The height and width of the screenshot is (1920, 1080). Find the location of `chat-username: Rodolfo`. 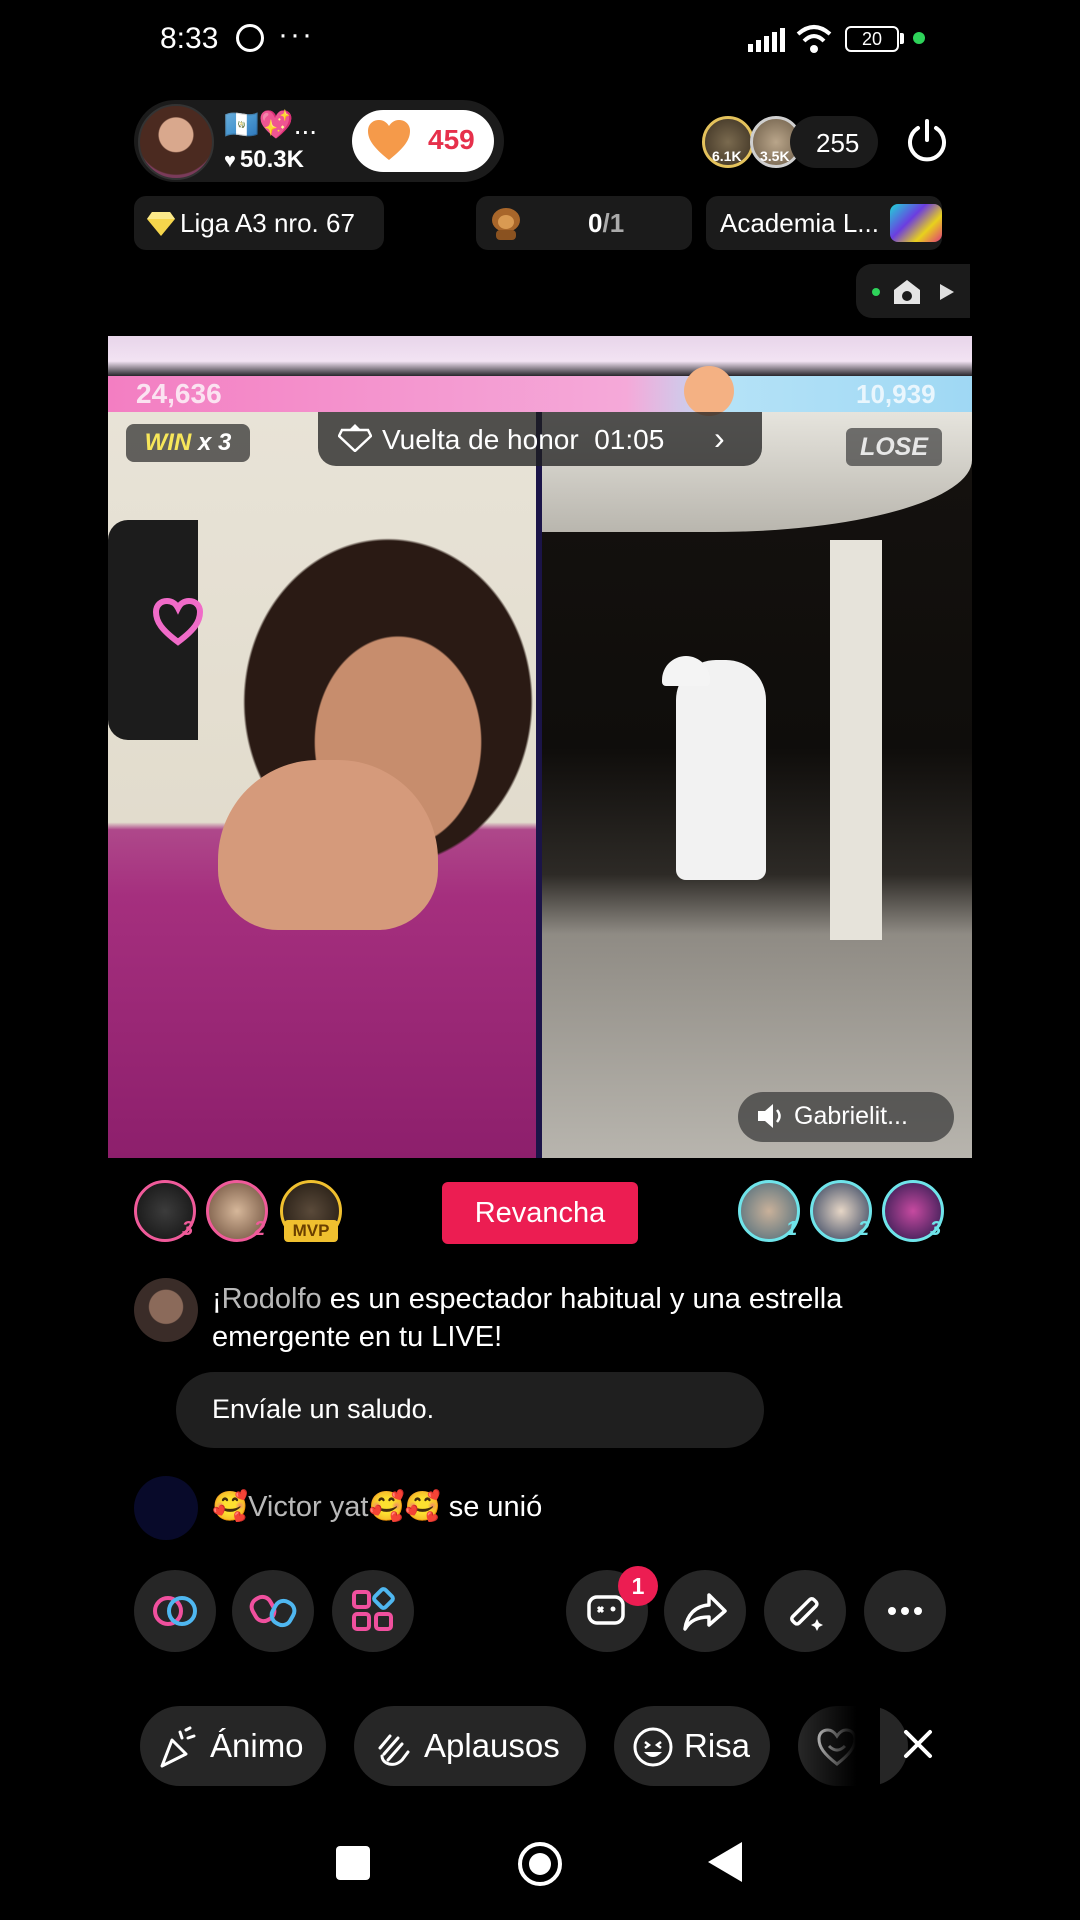

chat-username: Rodolfo is located at coordinates (272, 1299).